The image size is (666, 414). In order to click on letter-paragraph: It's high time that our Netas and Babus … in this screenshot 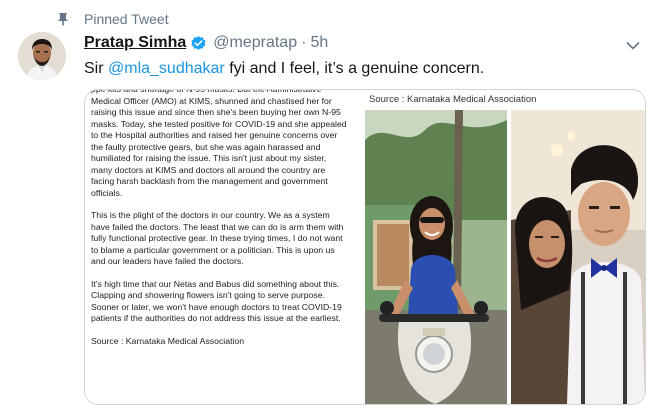, I will do `click(216, 301)`.